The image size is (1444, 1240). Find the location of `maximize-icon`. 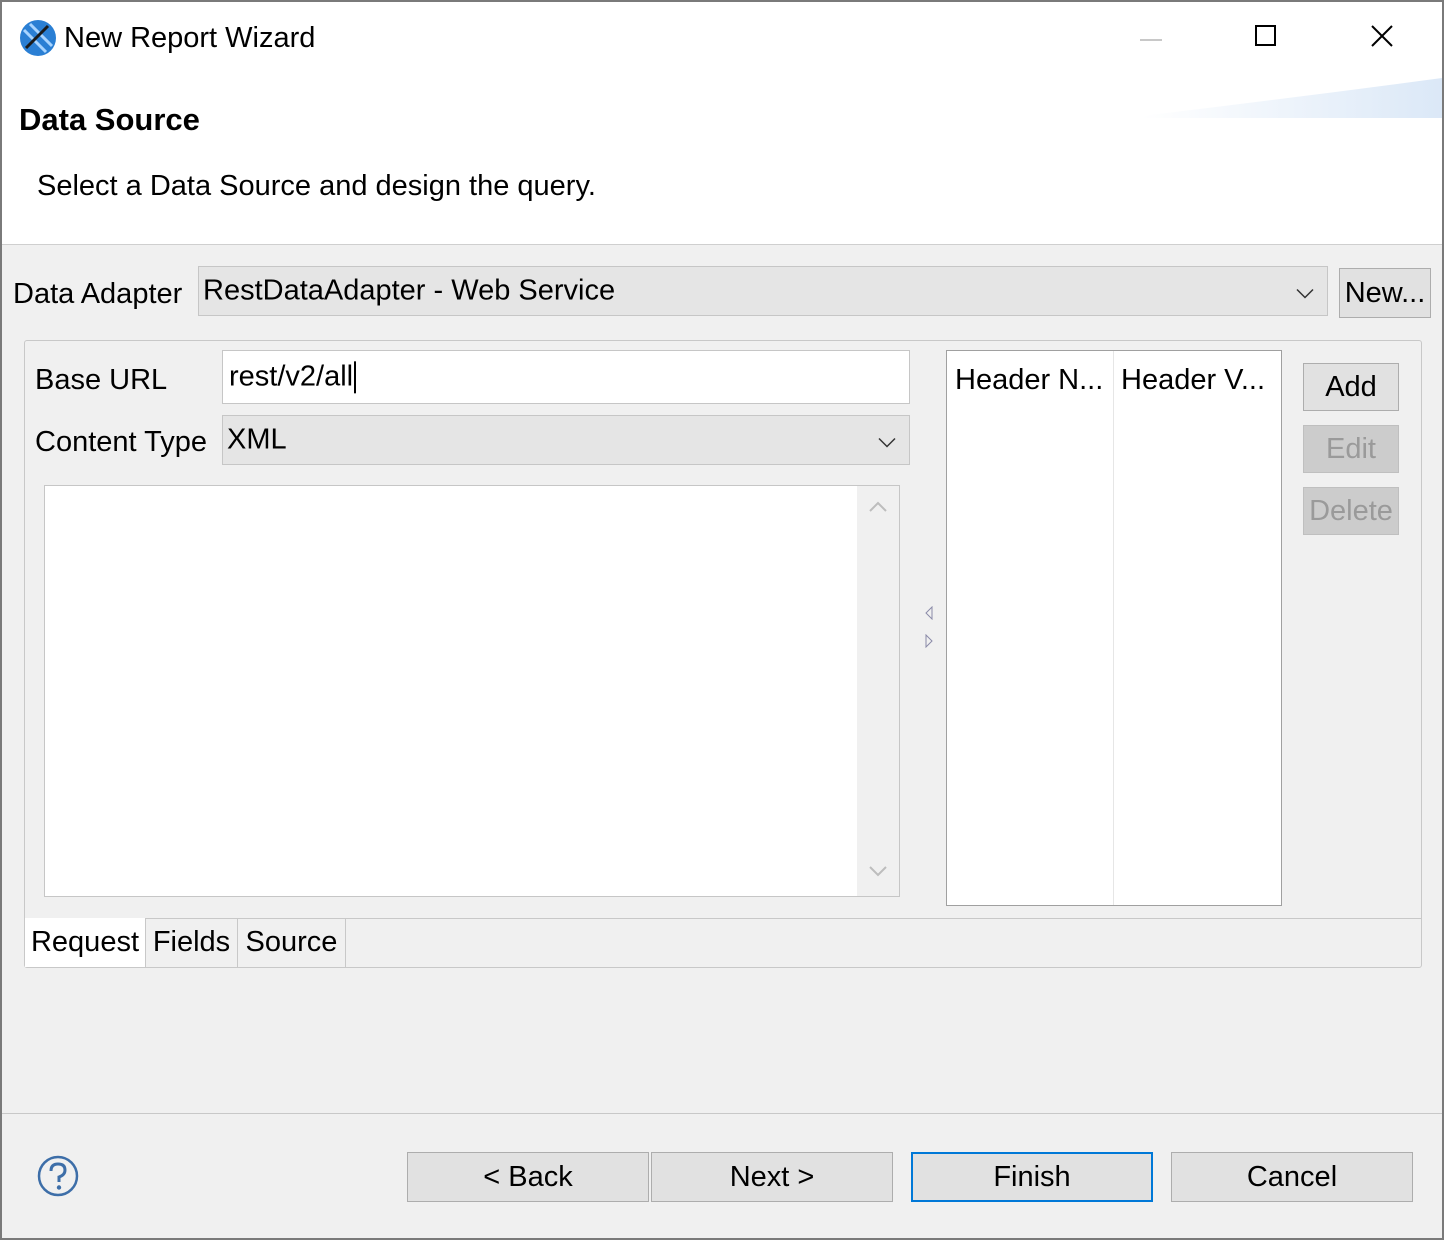

maximize-icon is located at coordinates (1266, 38).